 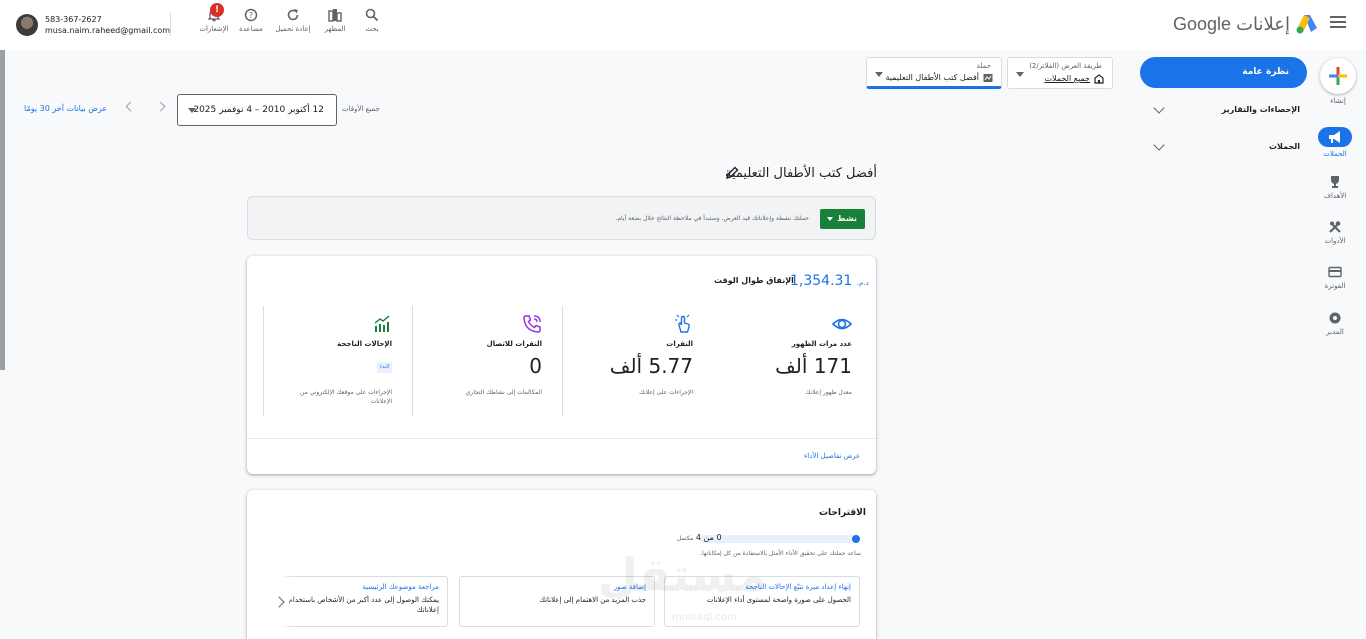 I want to click on left-scrollbar, so click(x=2, y=210).